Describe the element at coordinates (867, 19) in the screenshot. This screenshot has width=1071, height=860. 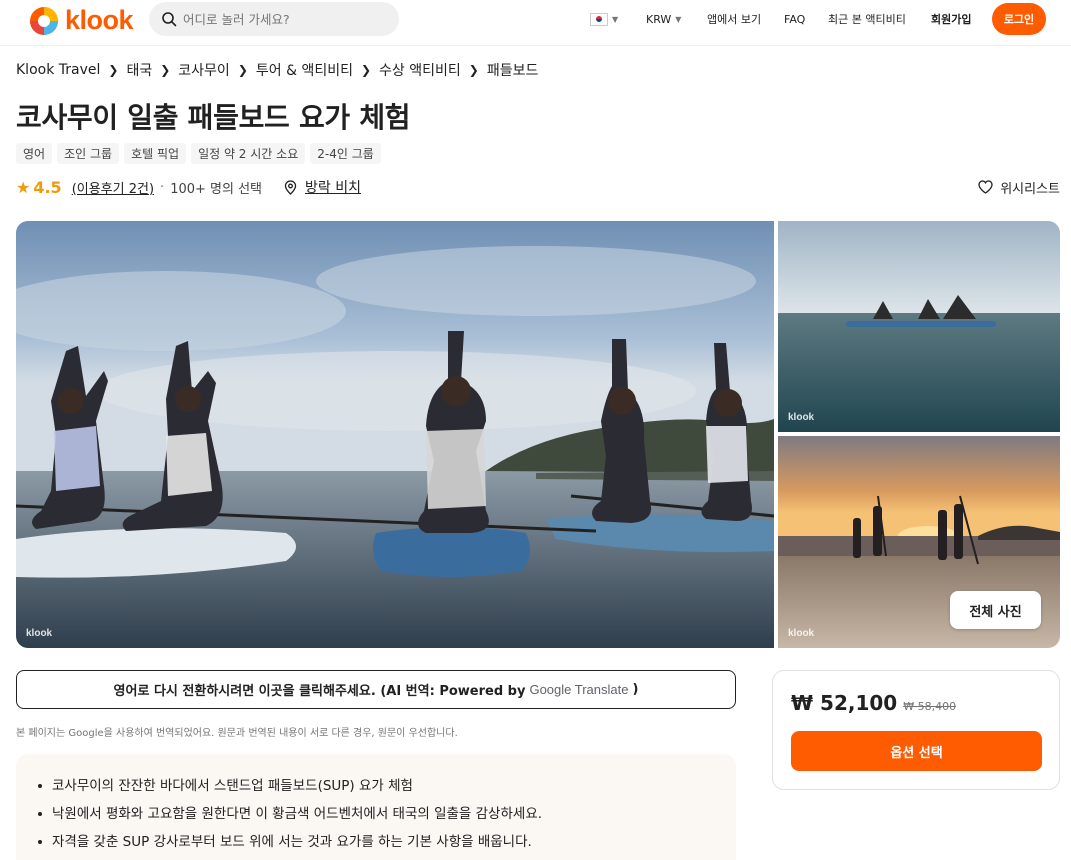
I see `recently-viewed-link: 최근 본 액티비티` at that location.